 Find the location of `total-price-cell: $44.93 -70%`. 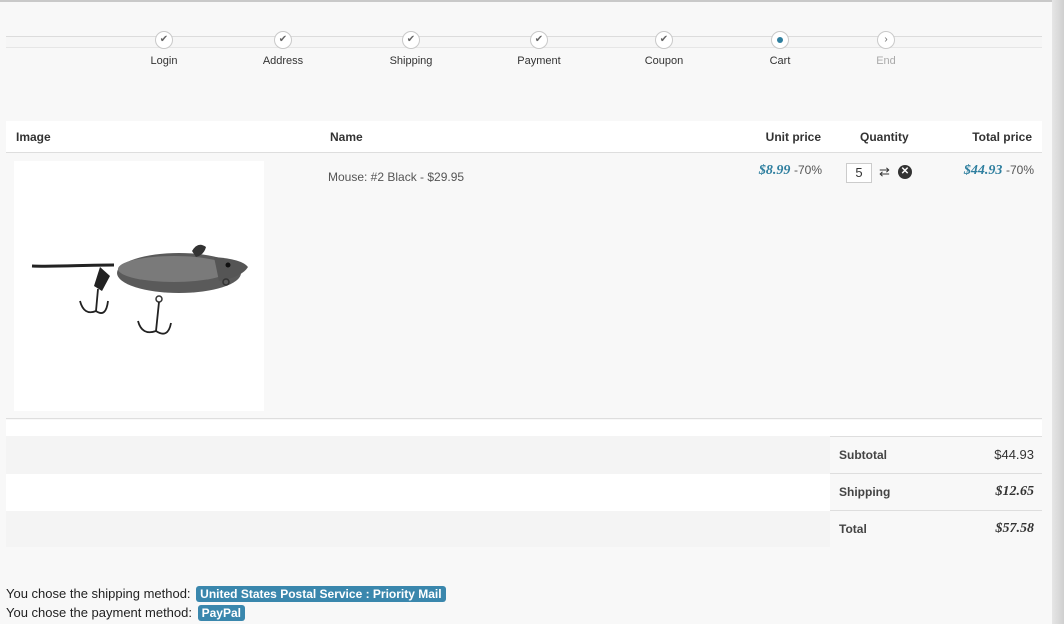

total-price-cell: $44.93 -70% is located at coordinates (999, 170).